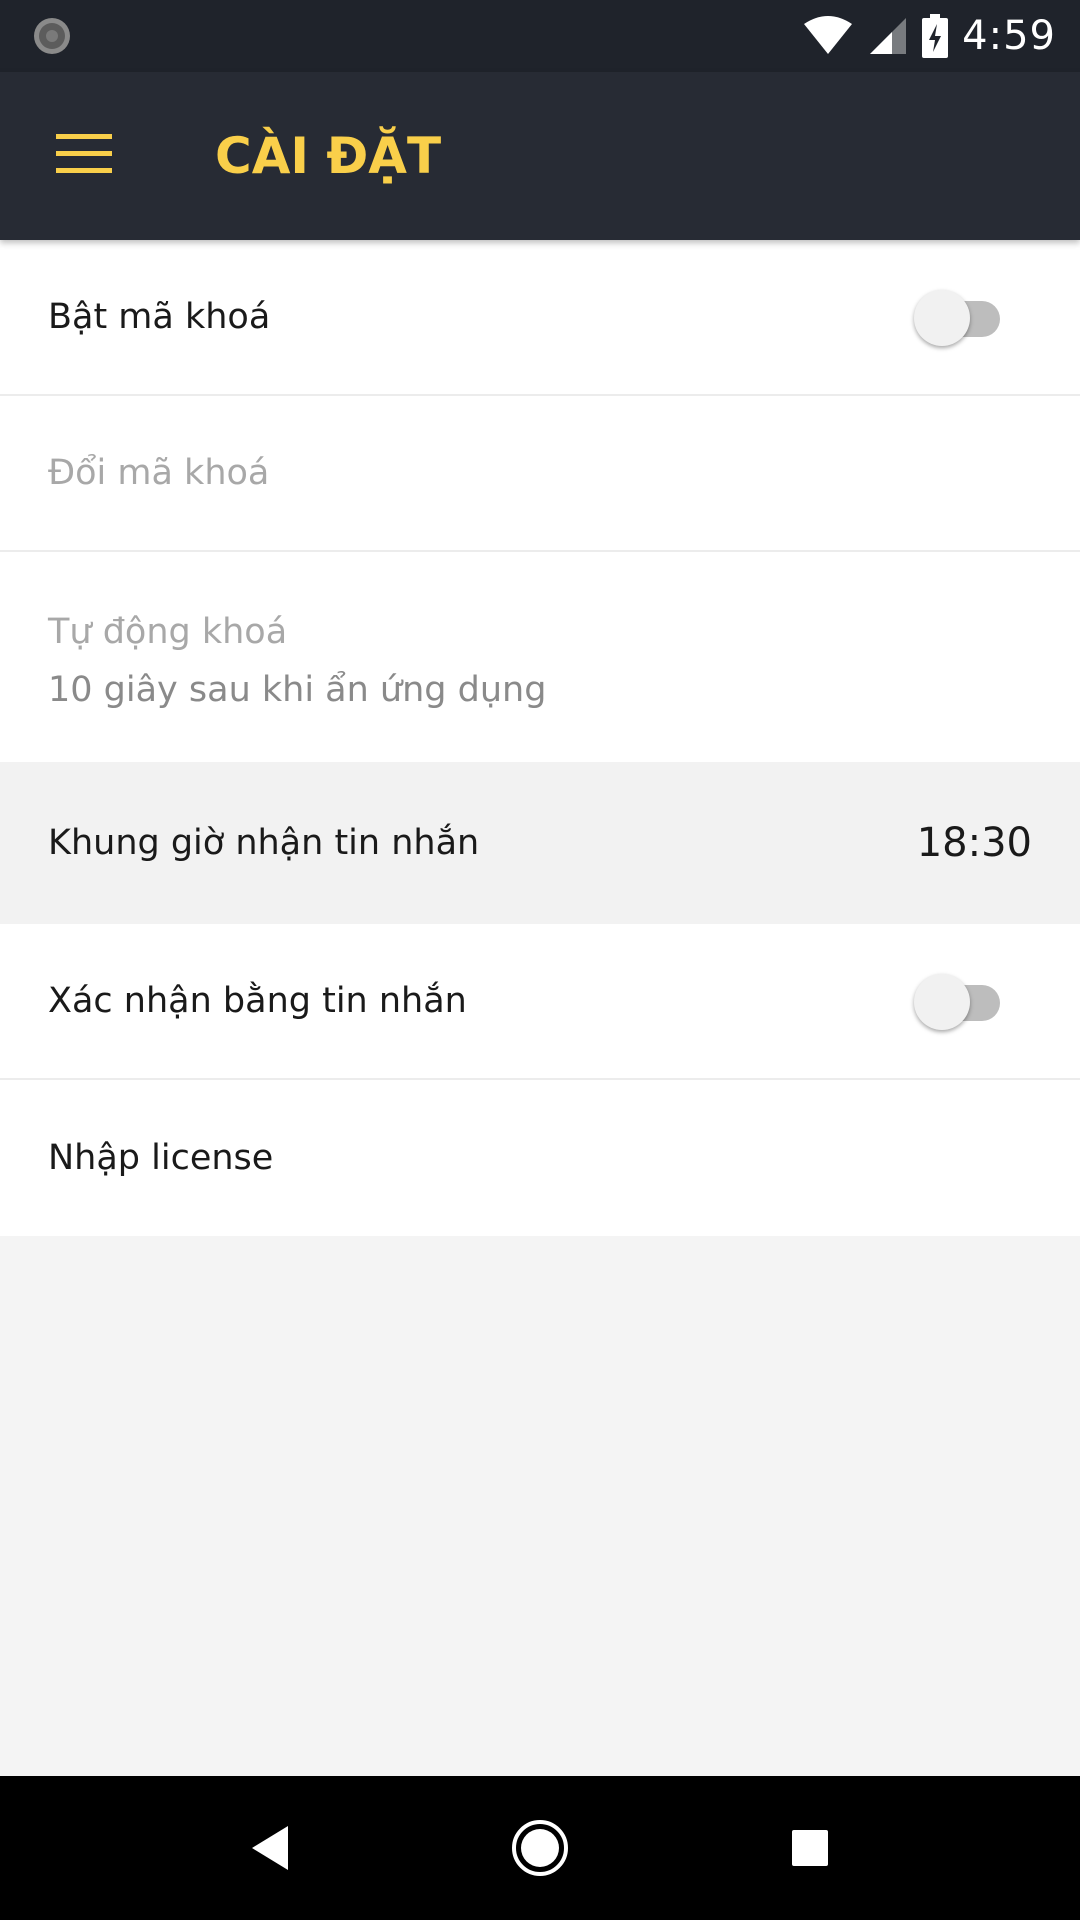 This screenshot has width=1080, height=1920. I want to click on setting-enable-passcode: Bật mã khoá, so click(540, 318).